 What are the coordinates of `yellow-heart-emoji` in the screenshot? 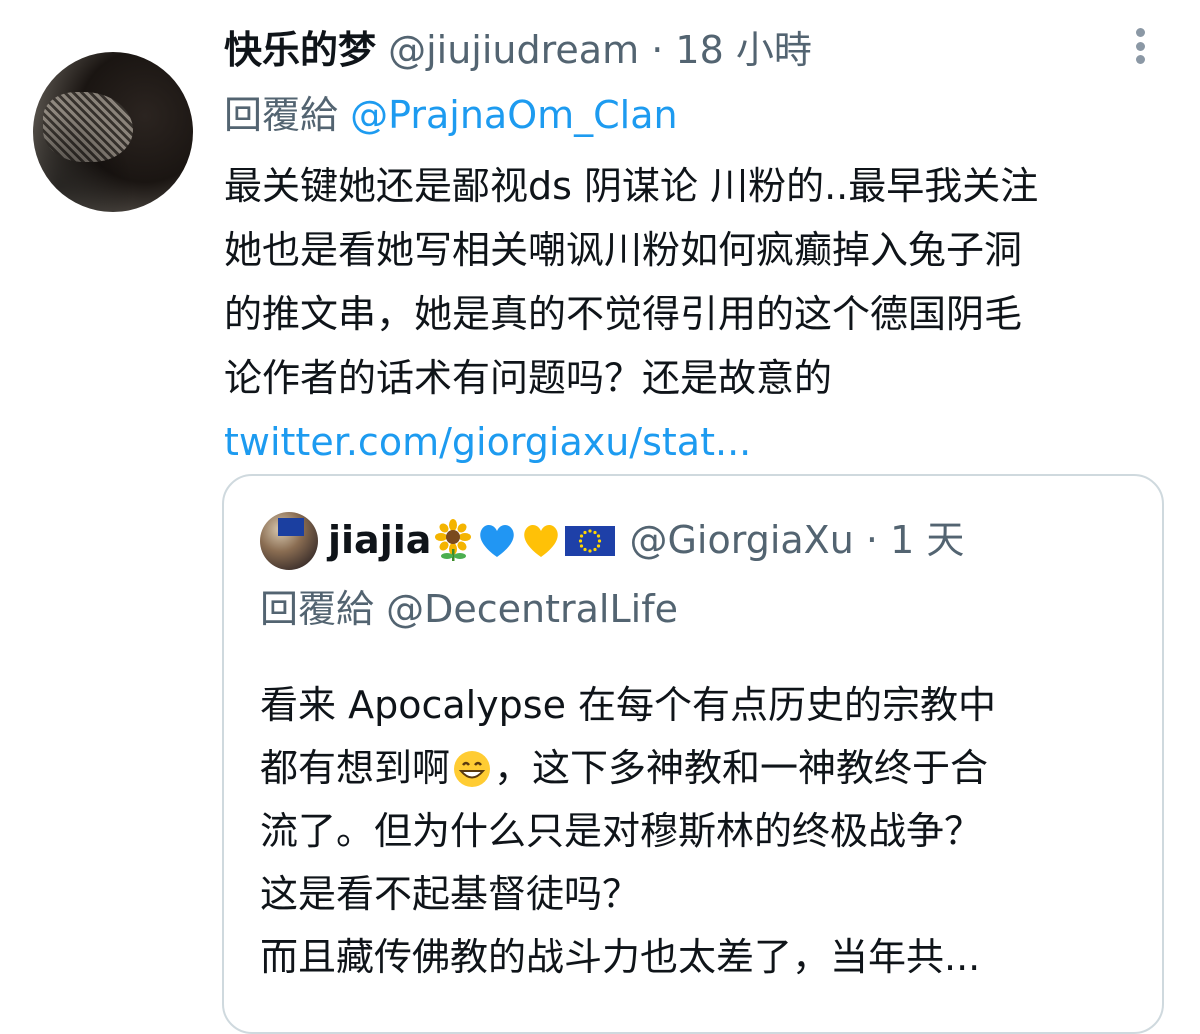 It's located at (541, 539).